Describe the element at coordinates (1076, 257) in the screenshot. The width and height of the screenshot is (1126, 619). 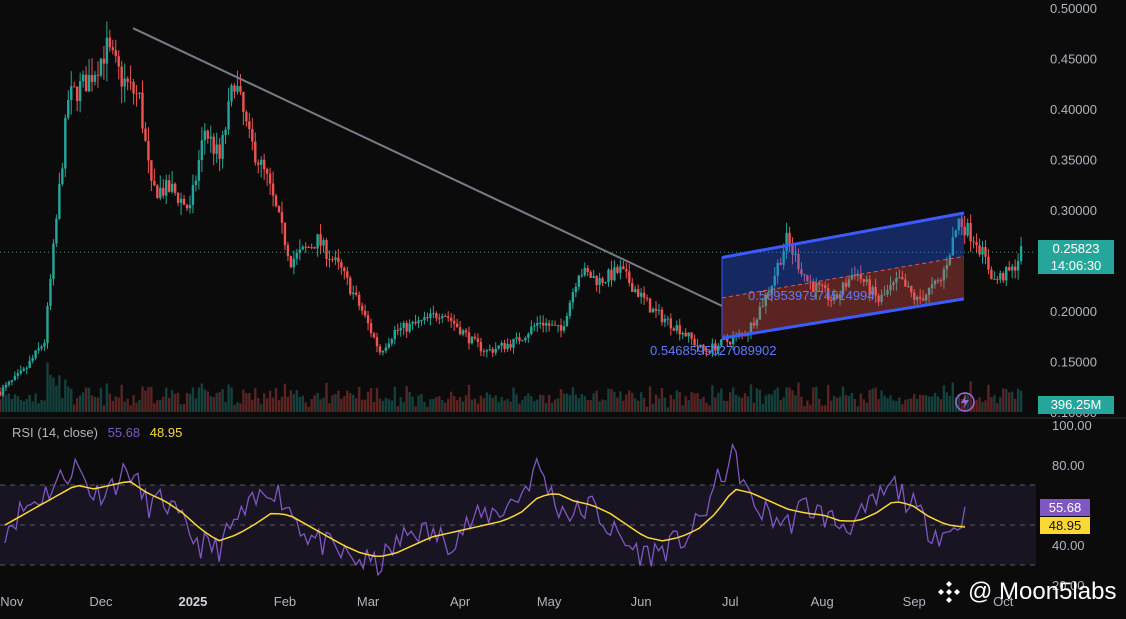
I see `current-price-badge: 0.25823 14:06:30` at that location.